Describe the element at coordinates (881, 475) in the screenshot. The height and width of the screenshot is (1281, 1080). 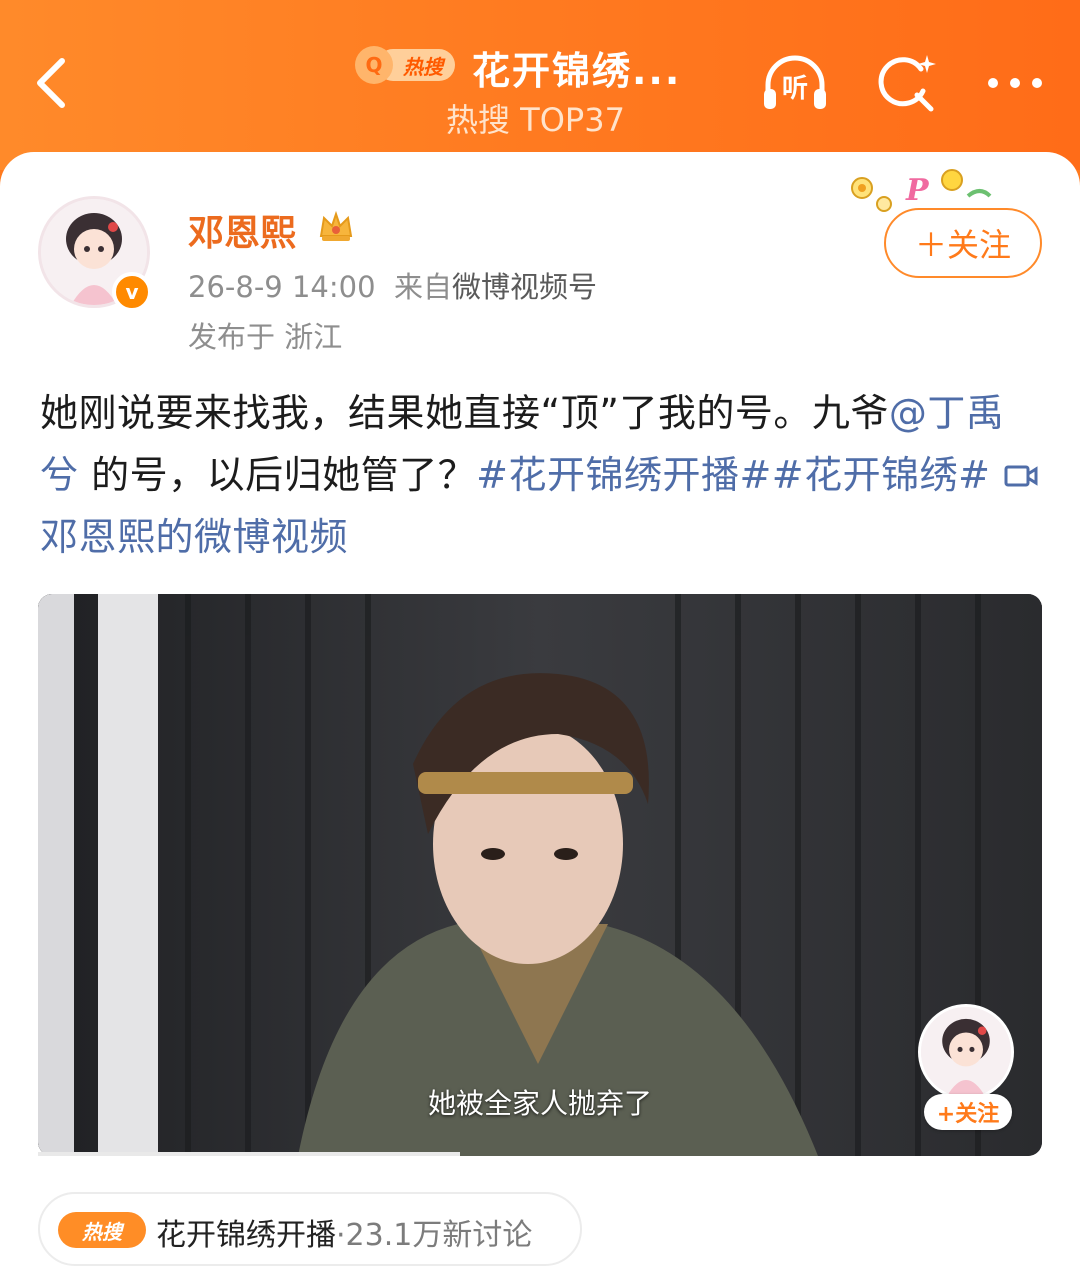
I see `hashtag-link-2: #花开锦绣#` at that location.